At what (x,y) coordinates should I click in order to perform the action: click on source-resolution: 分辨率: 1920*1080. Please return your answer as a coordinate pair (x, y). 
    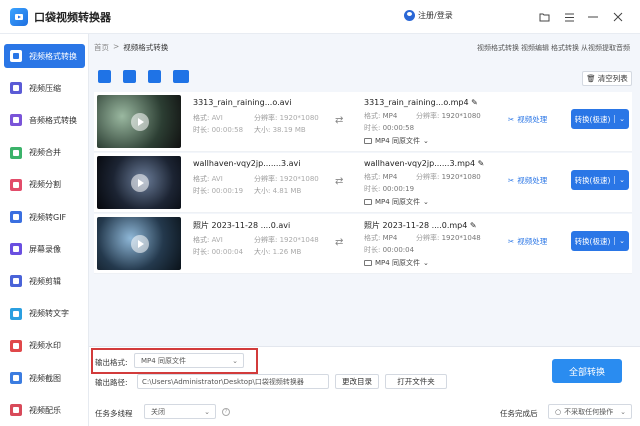
    Looking at the image, I should click on (286, 118).